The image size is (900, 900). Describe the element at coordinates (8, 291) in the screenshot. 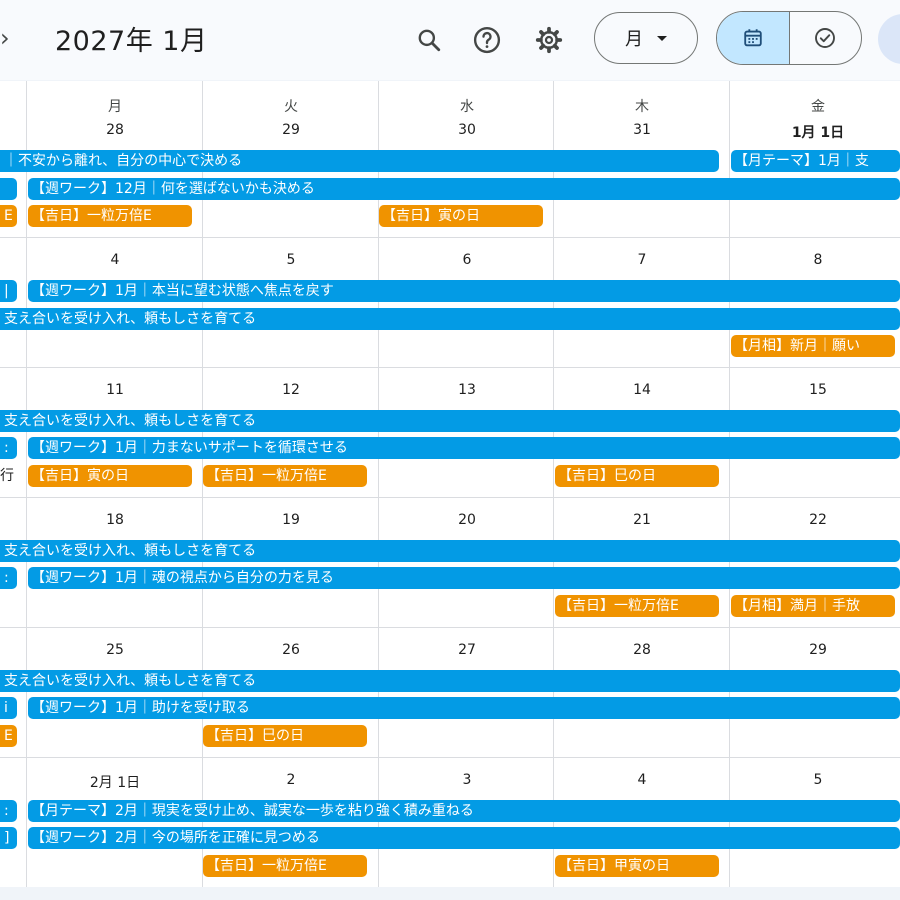

I see `event-chip: |` at that location.